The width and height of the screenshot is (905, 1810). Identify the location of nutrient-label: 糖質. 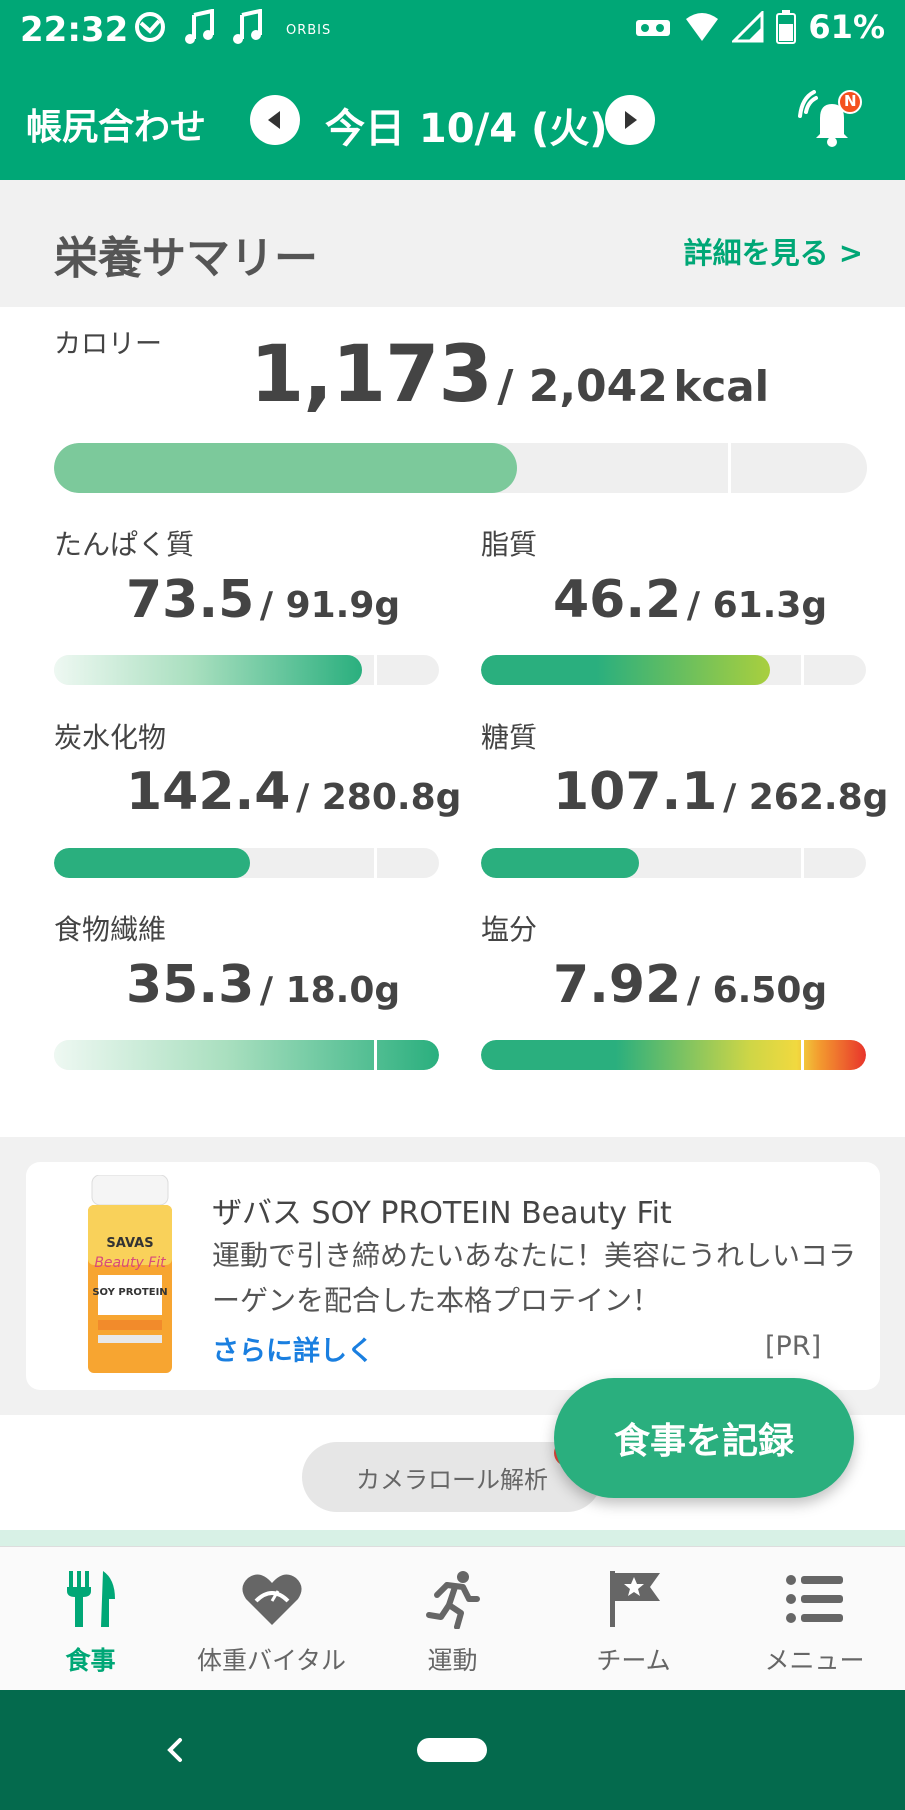
(509, 737).